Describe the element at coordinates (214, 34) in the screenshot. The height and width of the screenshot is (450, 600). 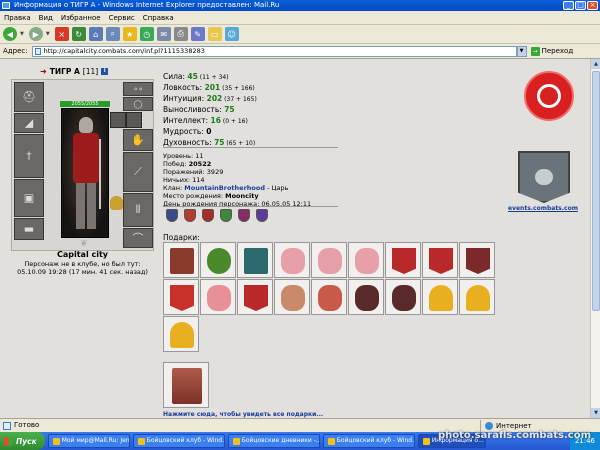
I see `folder-icon: ▭` at that location.